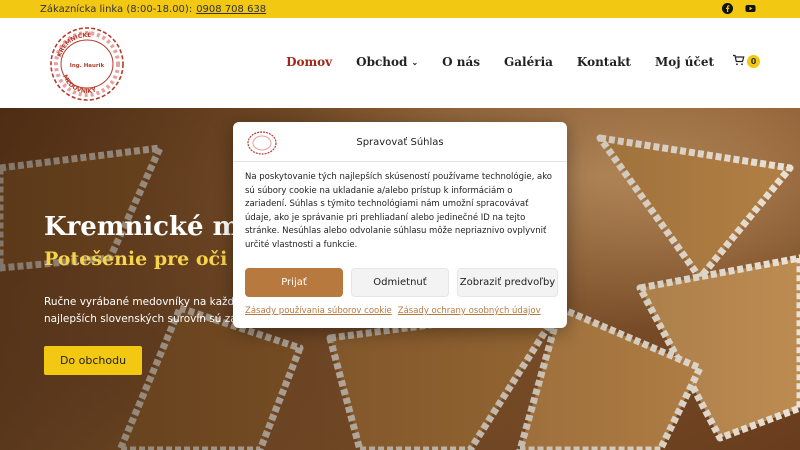  What do you see at coordinates (528, 62) in the screenshot?
I see `nav-gallery: Galéria` at bounding box center [528, 62].